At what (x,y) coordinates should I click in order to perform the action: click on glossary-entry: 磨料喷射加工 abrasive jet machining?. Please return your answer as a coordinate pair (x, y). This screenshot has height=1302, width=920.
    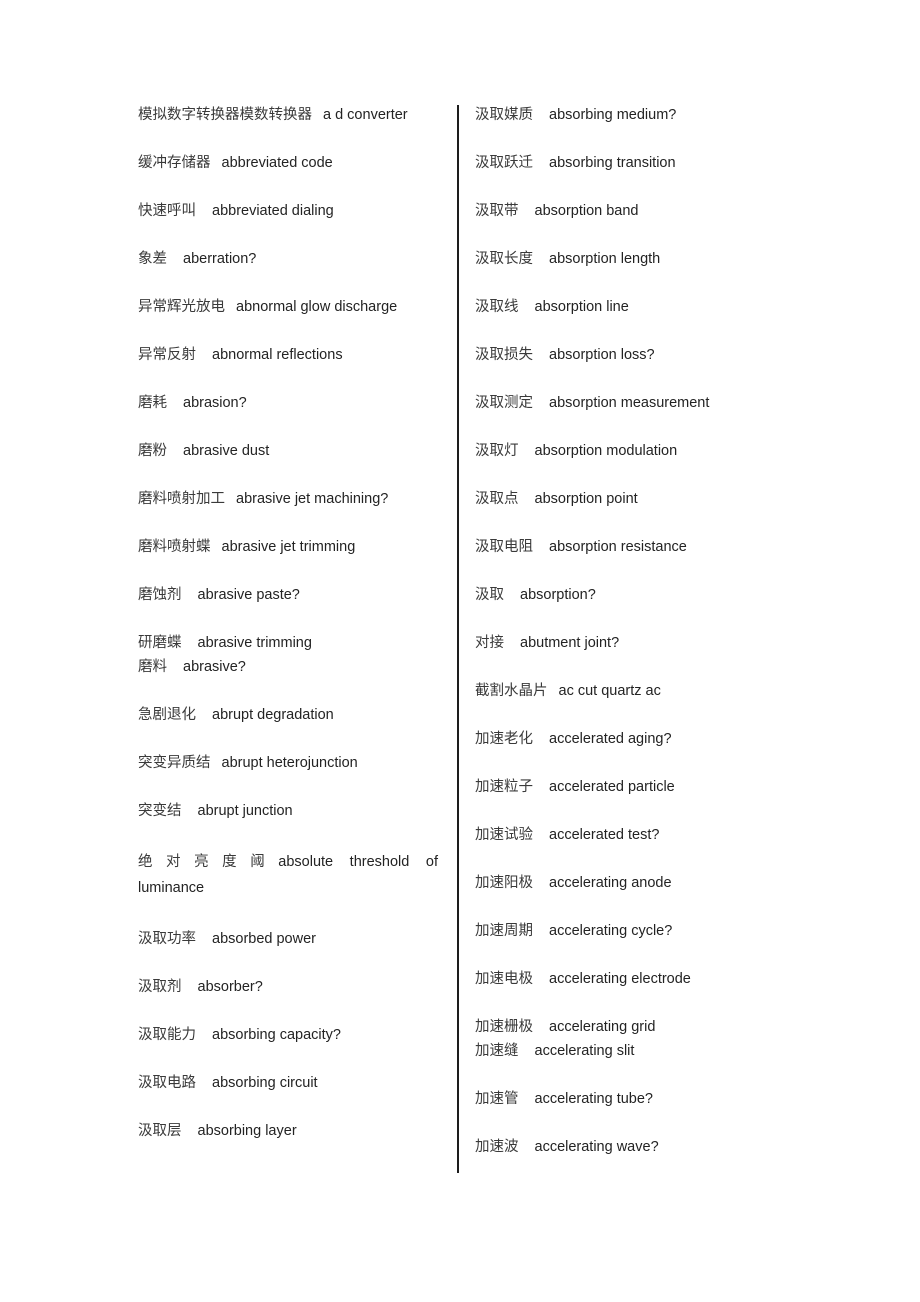
    Looking at the image, I should click on (288, 499).